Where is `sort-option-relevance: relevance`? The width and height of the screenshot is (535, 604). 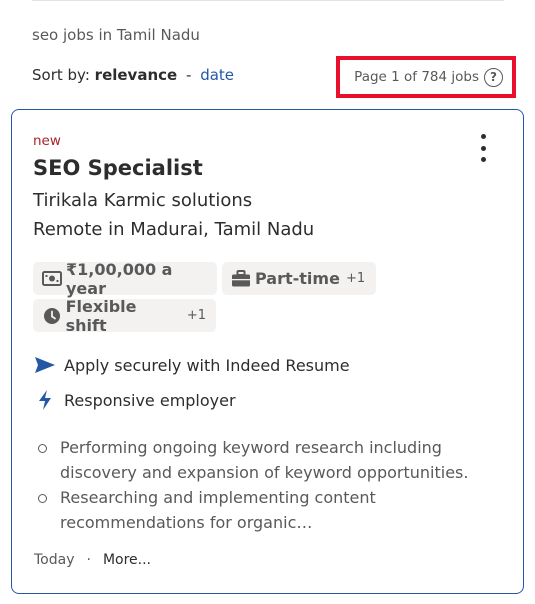
sort-option-relevance: relevance is located at coordinates (136, 75).